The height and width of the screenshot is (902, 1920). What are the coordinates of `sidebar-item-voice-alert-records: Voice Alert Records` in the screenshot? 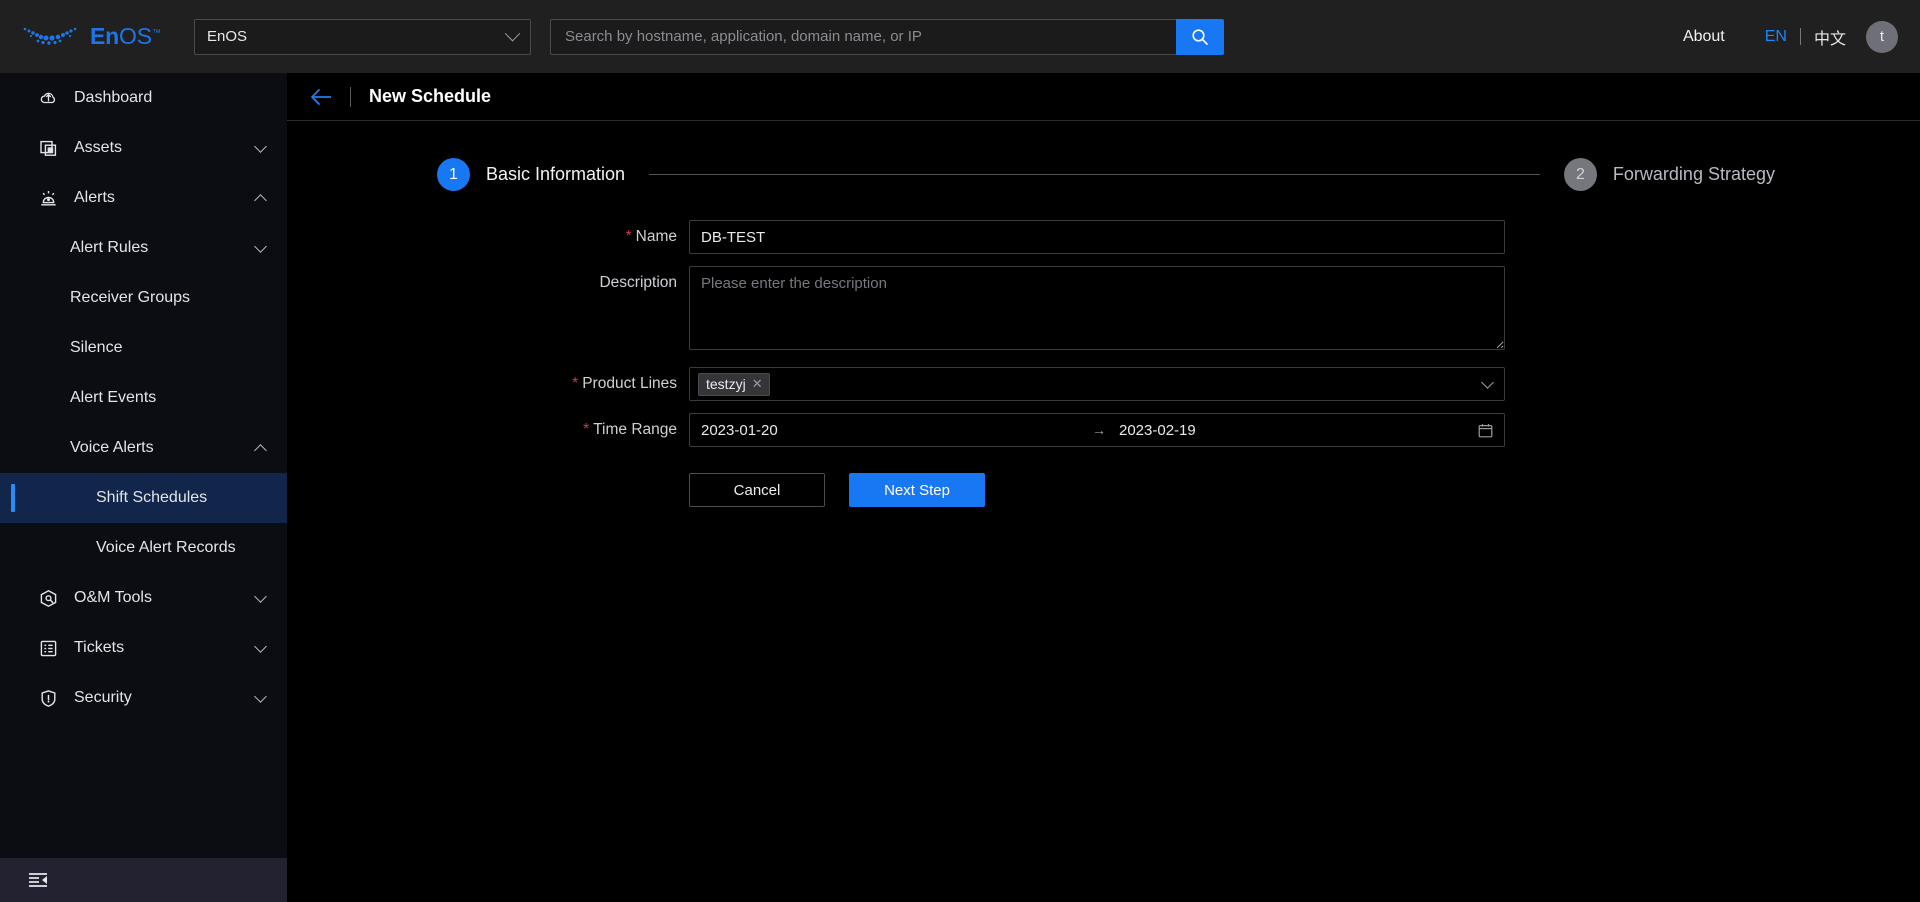 It's located at (143, 548).